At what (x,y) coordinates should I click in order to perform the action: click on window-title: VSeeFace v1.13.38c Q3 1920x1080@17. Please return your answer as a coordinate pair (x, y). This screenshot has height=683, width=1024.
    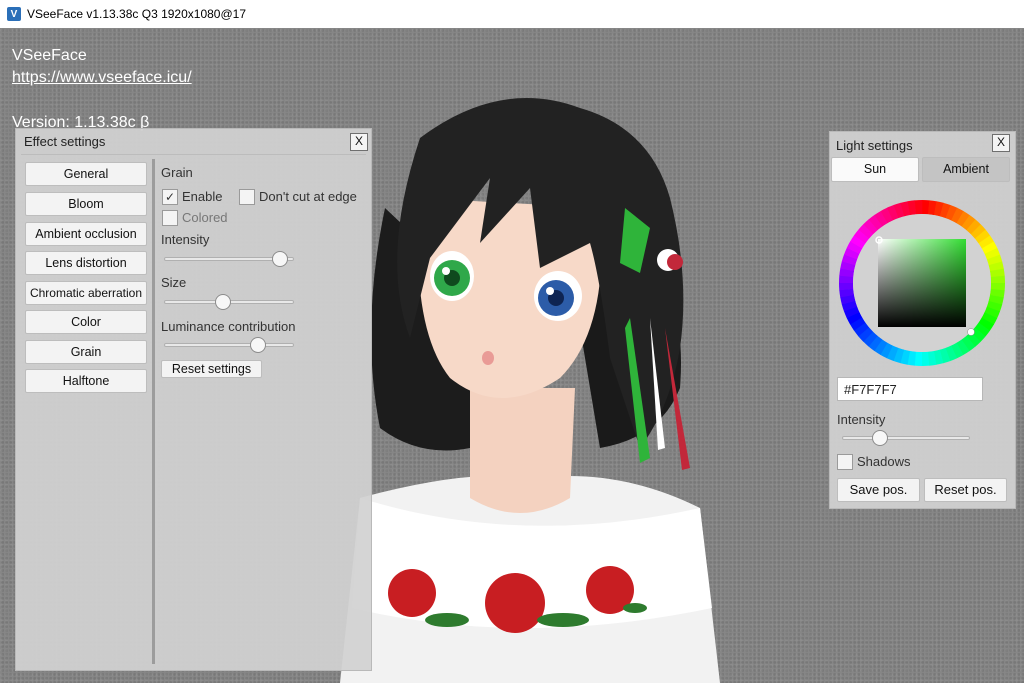
    Looking at the image, I should click on (136, 14).